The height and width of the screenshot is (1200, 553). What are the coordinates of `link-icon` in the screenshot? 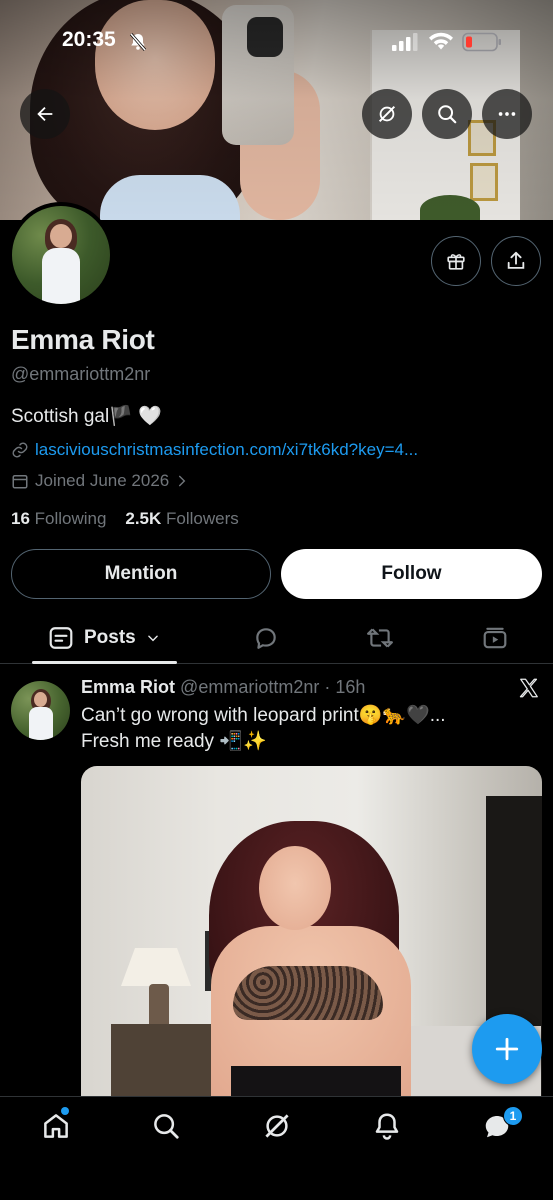 It's located at (20, 450).